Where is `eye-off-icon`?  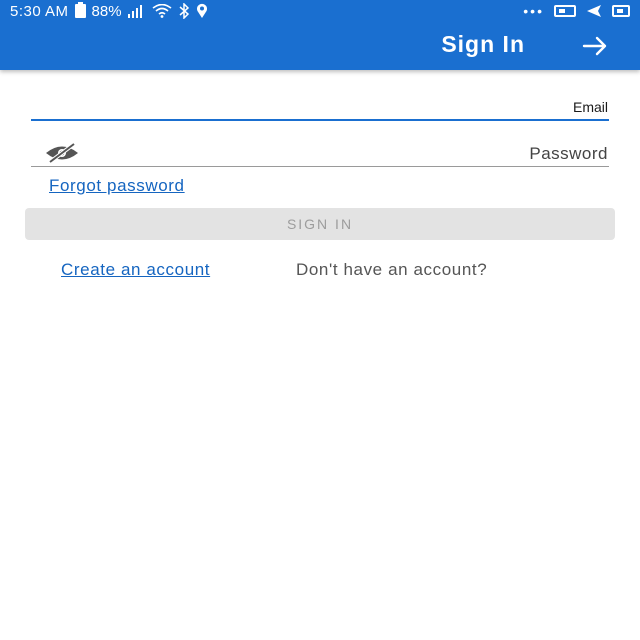 eye-off-icon is located at coordinates (62, 153).